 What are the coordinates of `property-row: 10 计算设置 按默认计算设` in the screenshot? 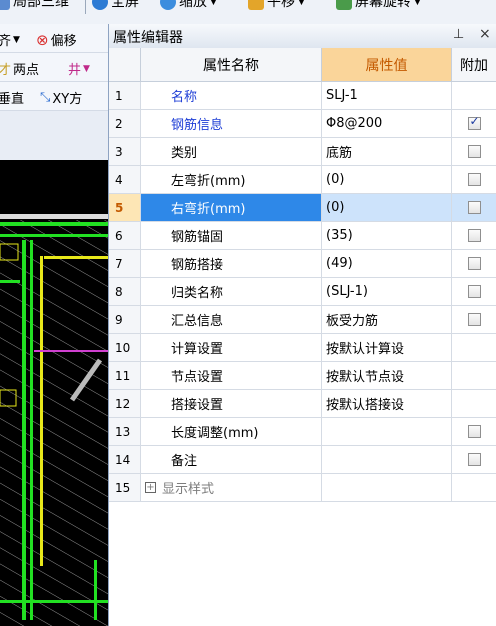 It's located at (302, 348).